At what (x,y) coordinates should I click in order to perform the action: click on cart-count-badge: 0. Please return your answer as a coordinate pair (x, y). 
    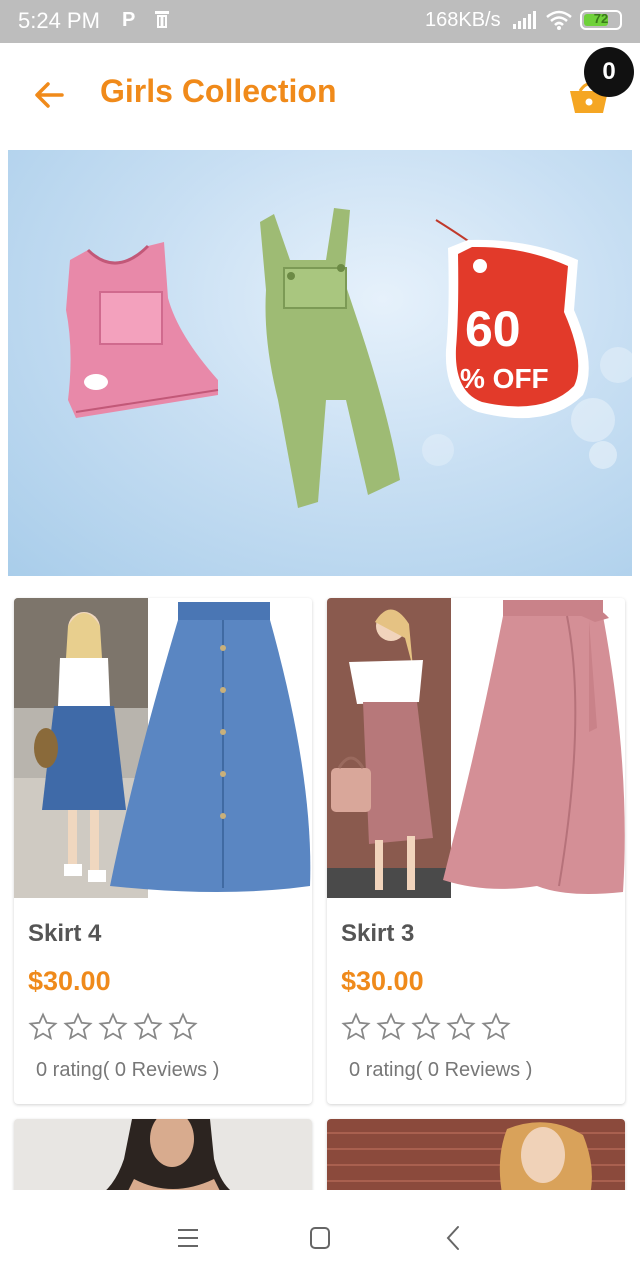
    Looking at the image, I should click on (609, 72).